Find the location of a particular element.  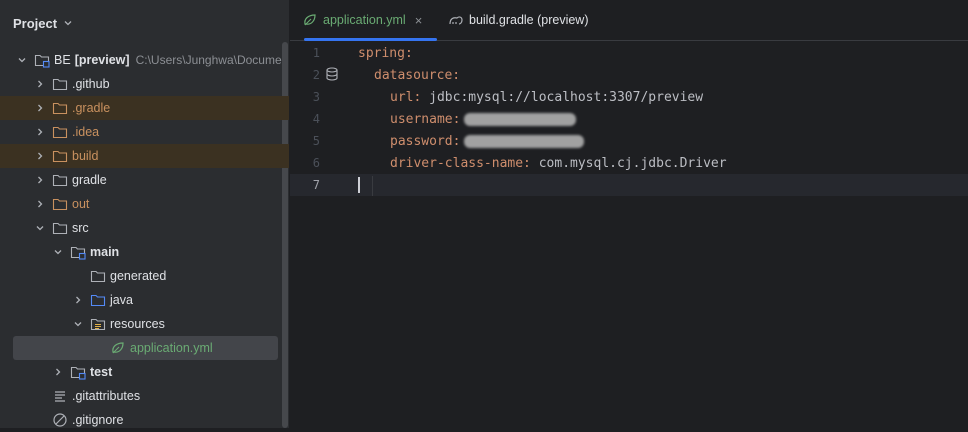

tree-item-generated: generated is located at coordinates (144, 276).